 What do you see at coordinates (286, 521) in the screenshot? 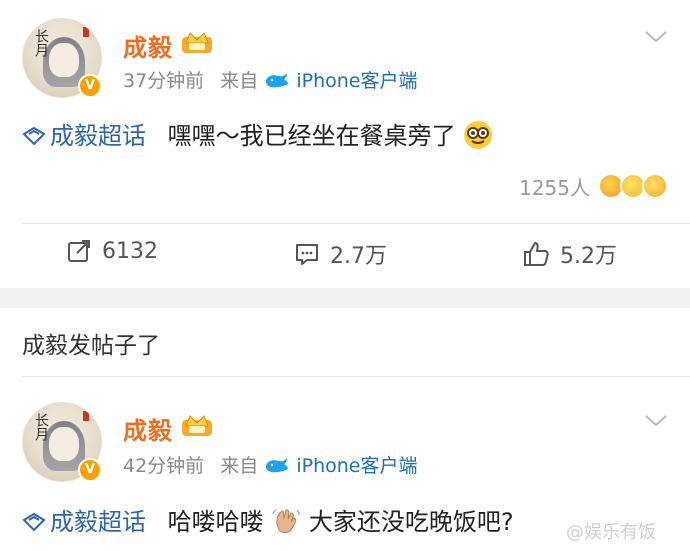
I see `waving-hand-emoji` at bounding box center [286, 521].